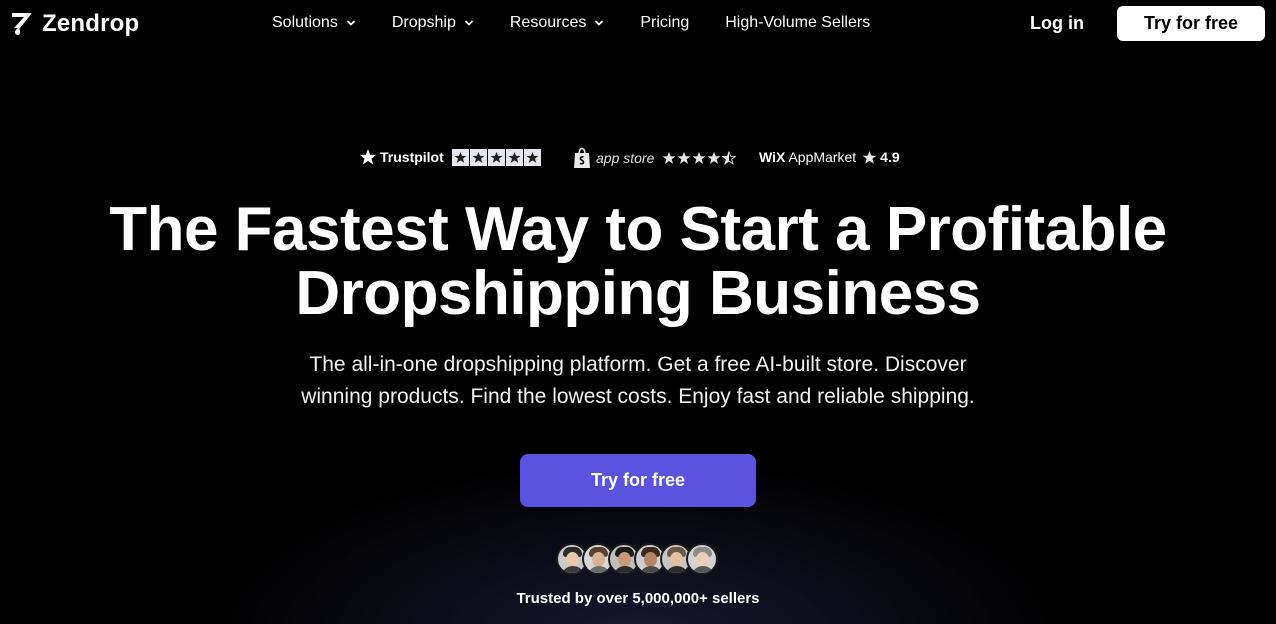 Image resolution: width=1276 pixels, height=624 pixels. I want to click on trustpilot-stars, so click(496, 157).